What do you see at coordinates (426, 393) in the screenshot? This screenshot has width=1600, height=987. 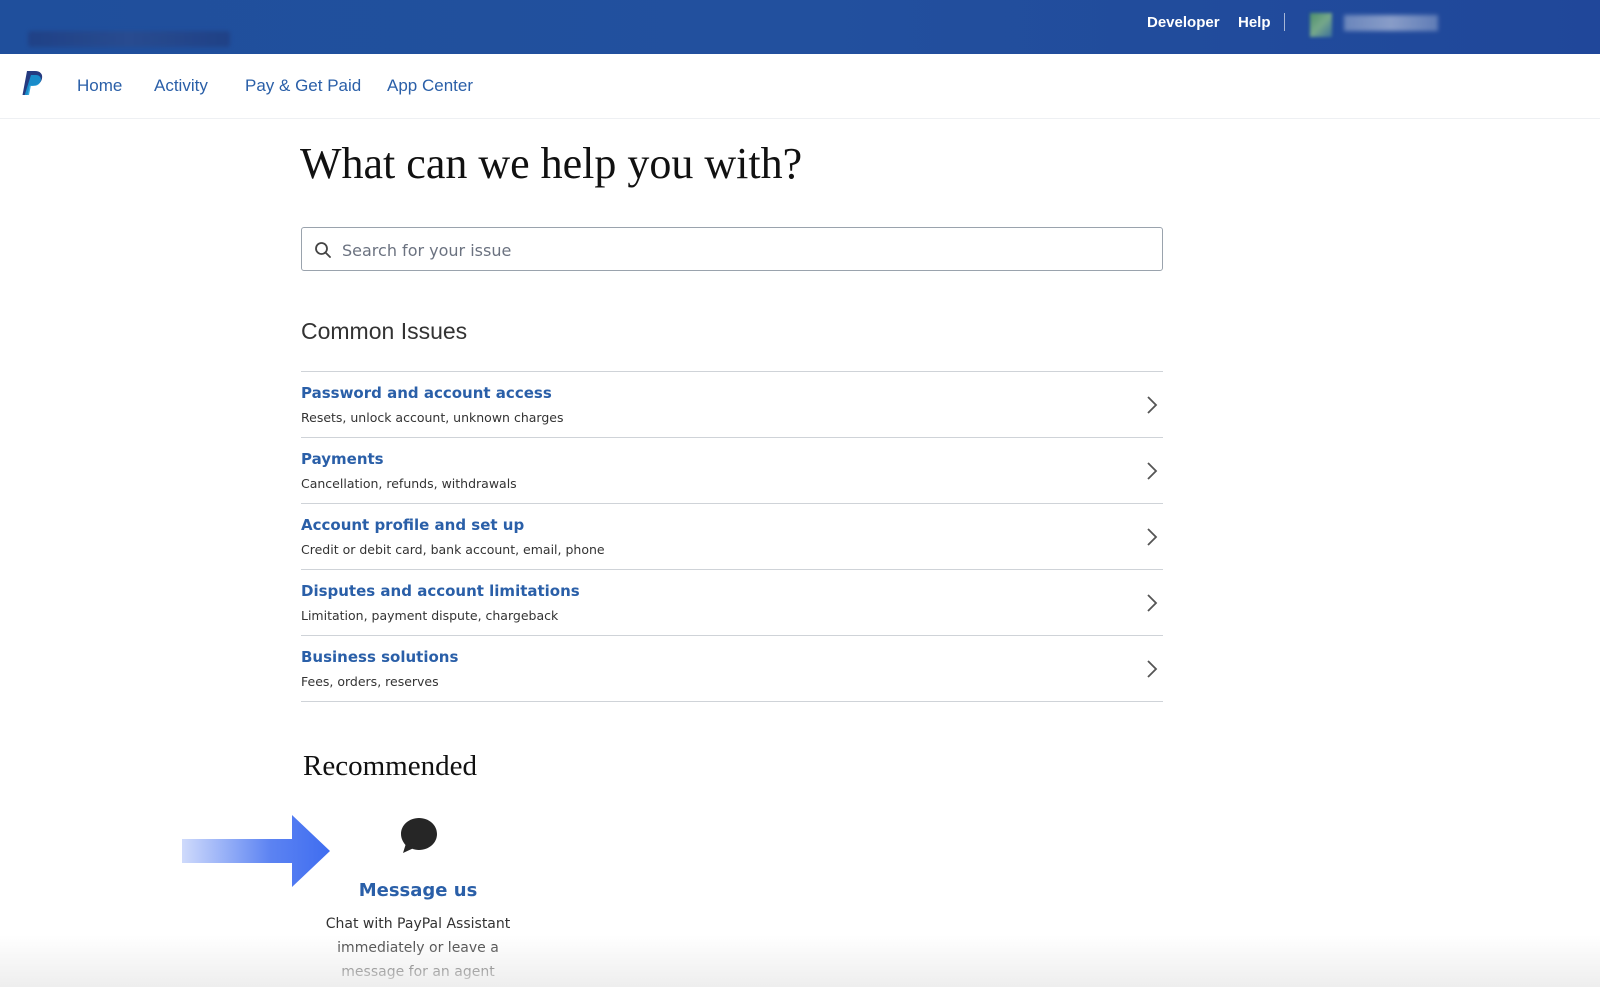 I see `issue-title: Password and account access` at bounding box center [426, 393].